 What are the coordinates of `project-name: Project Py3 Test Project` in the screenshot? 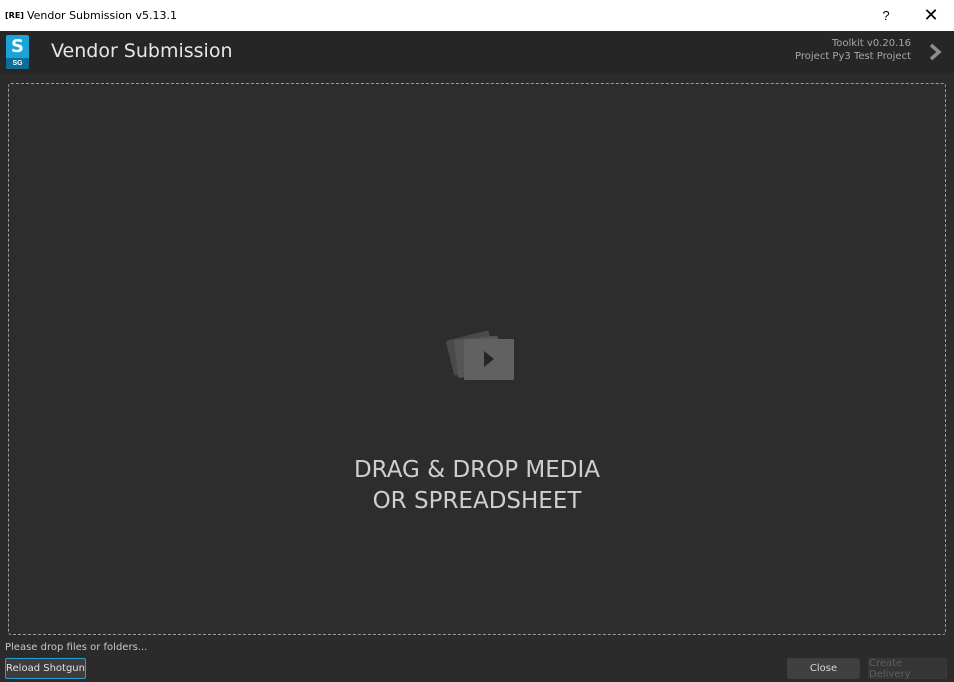 It's located at (853, 56).